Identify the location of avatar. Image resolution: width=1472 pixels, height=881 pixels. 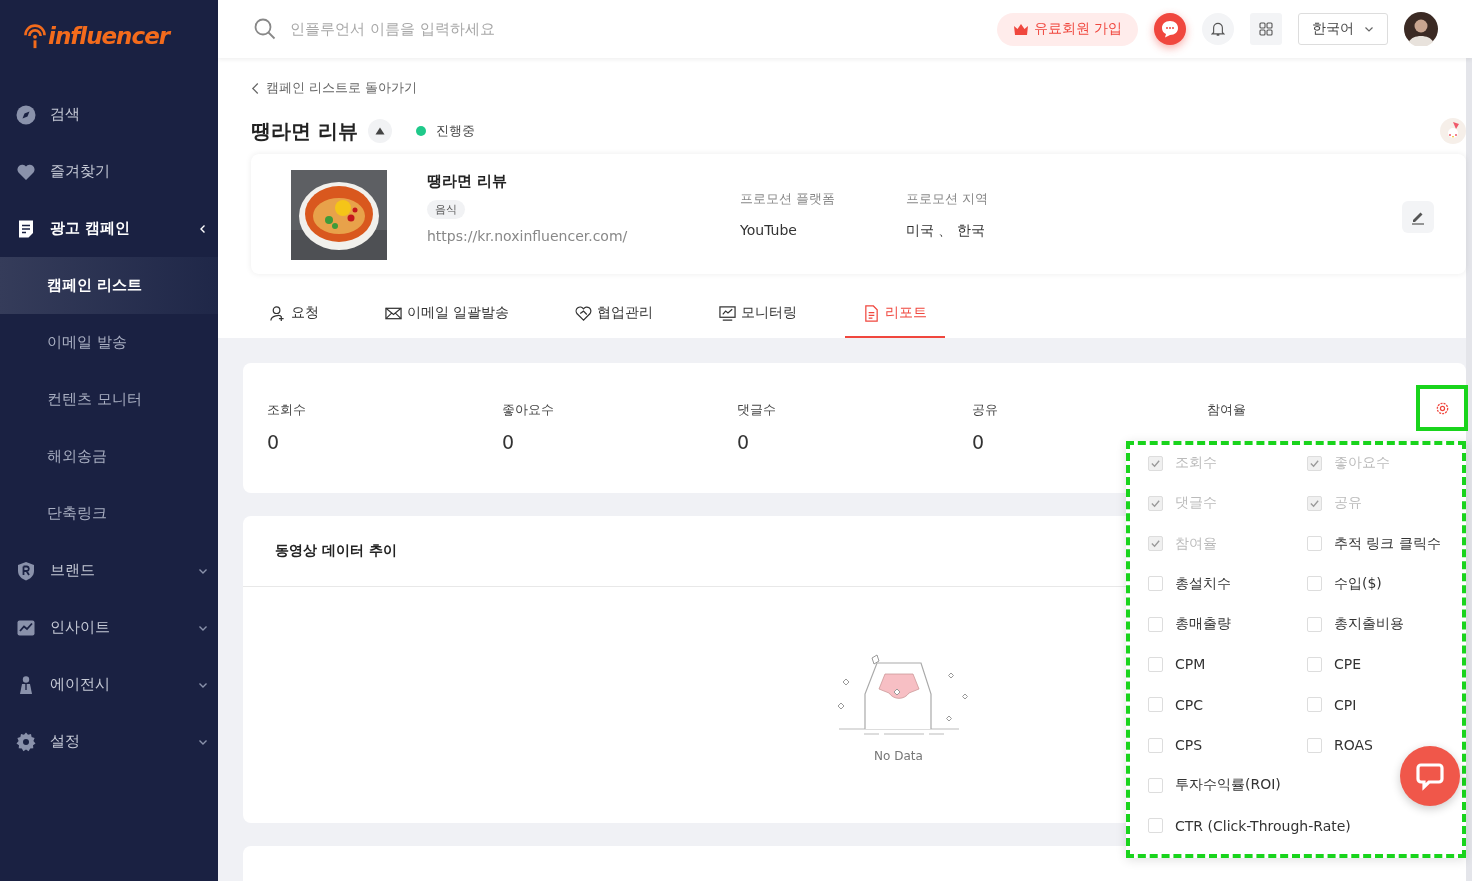
(1421, 29).